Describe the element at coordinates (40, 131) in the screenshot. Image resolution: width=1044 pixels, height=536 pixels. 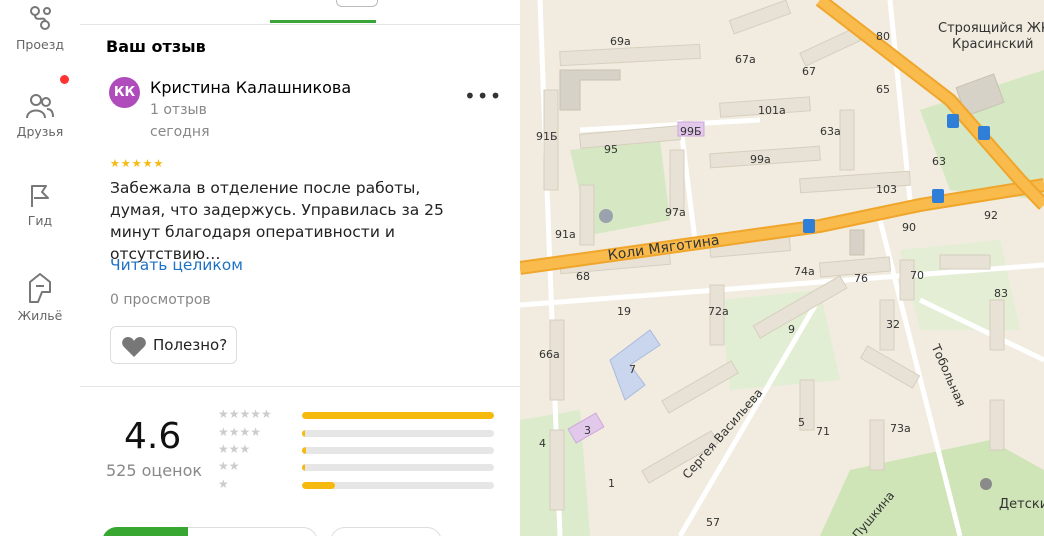
I see `rail-item-label: Друзья` at that location.